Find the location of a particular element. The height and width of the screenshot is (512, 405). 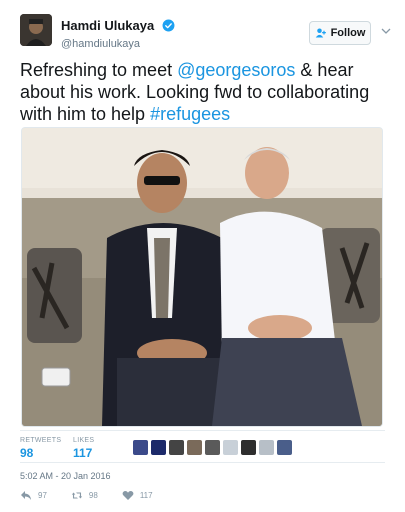

reply-icon is located at coordinates (26, 495).